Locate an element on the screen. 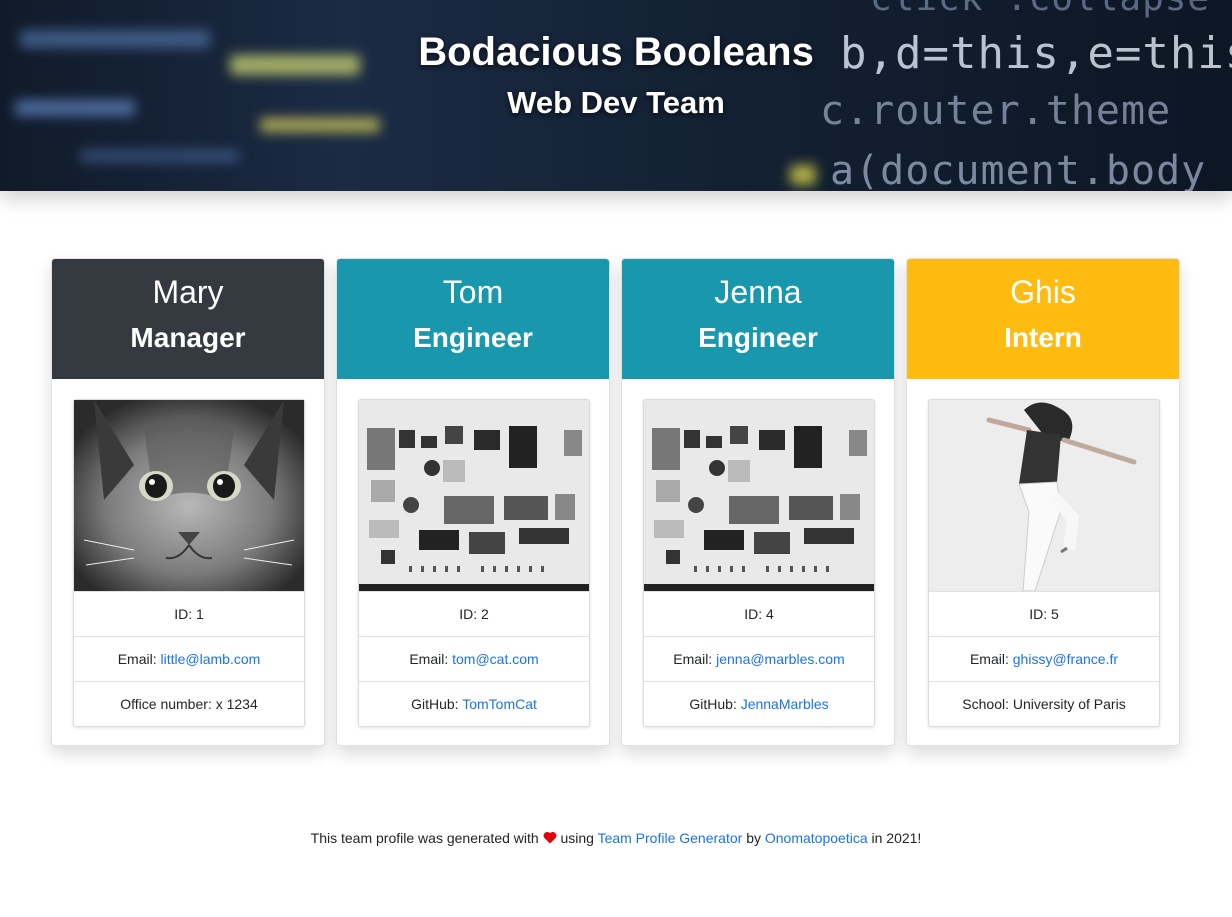 The width and height of the screenshot is (1232, 917). github-row: GitHub: TomTomCat is located at coordinates (474, 703).